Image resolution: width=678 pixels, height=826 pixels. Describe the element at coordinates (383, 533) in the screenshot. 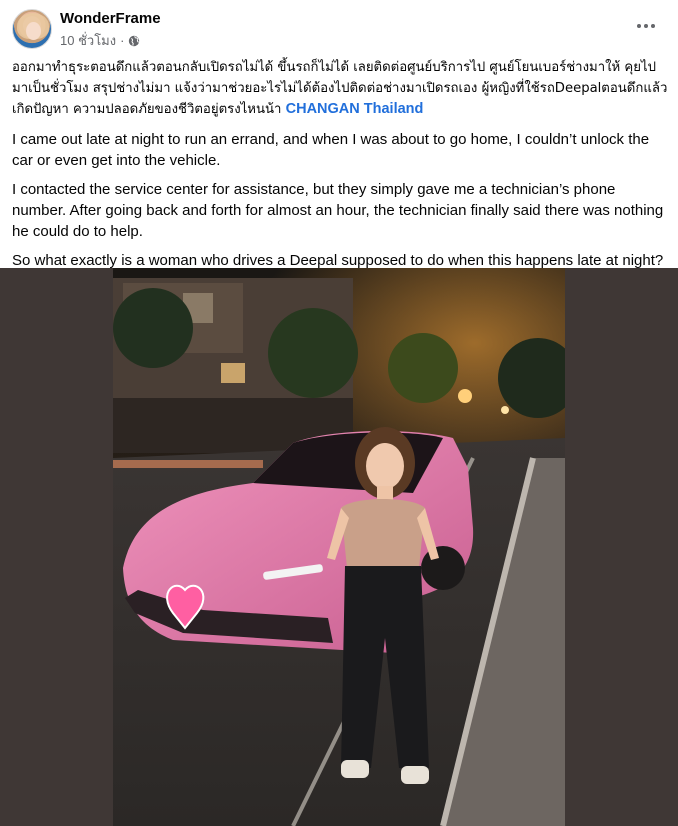

I see `person-top` at that location.